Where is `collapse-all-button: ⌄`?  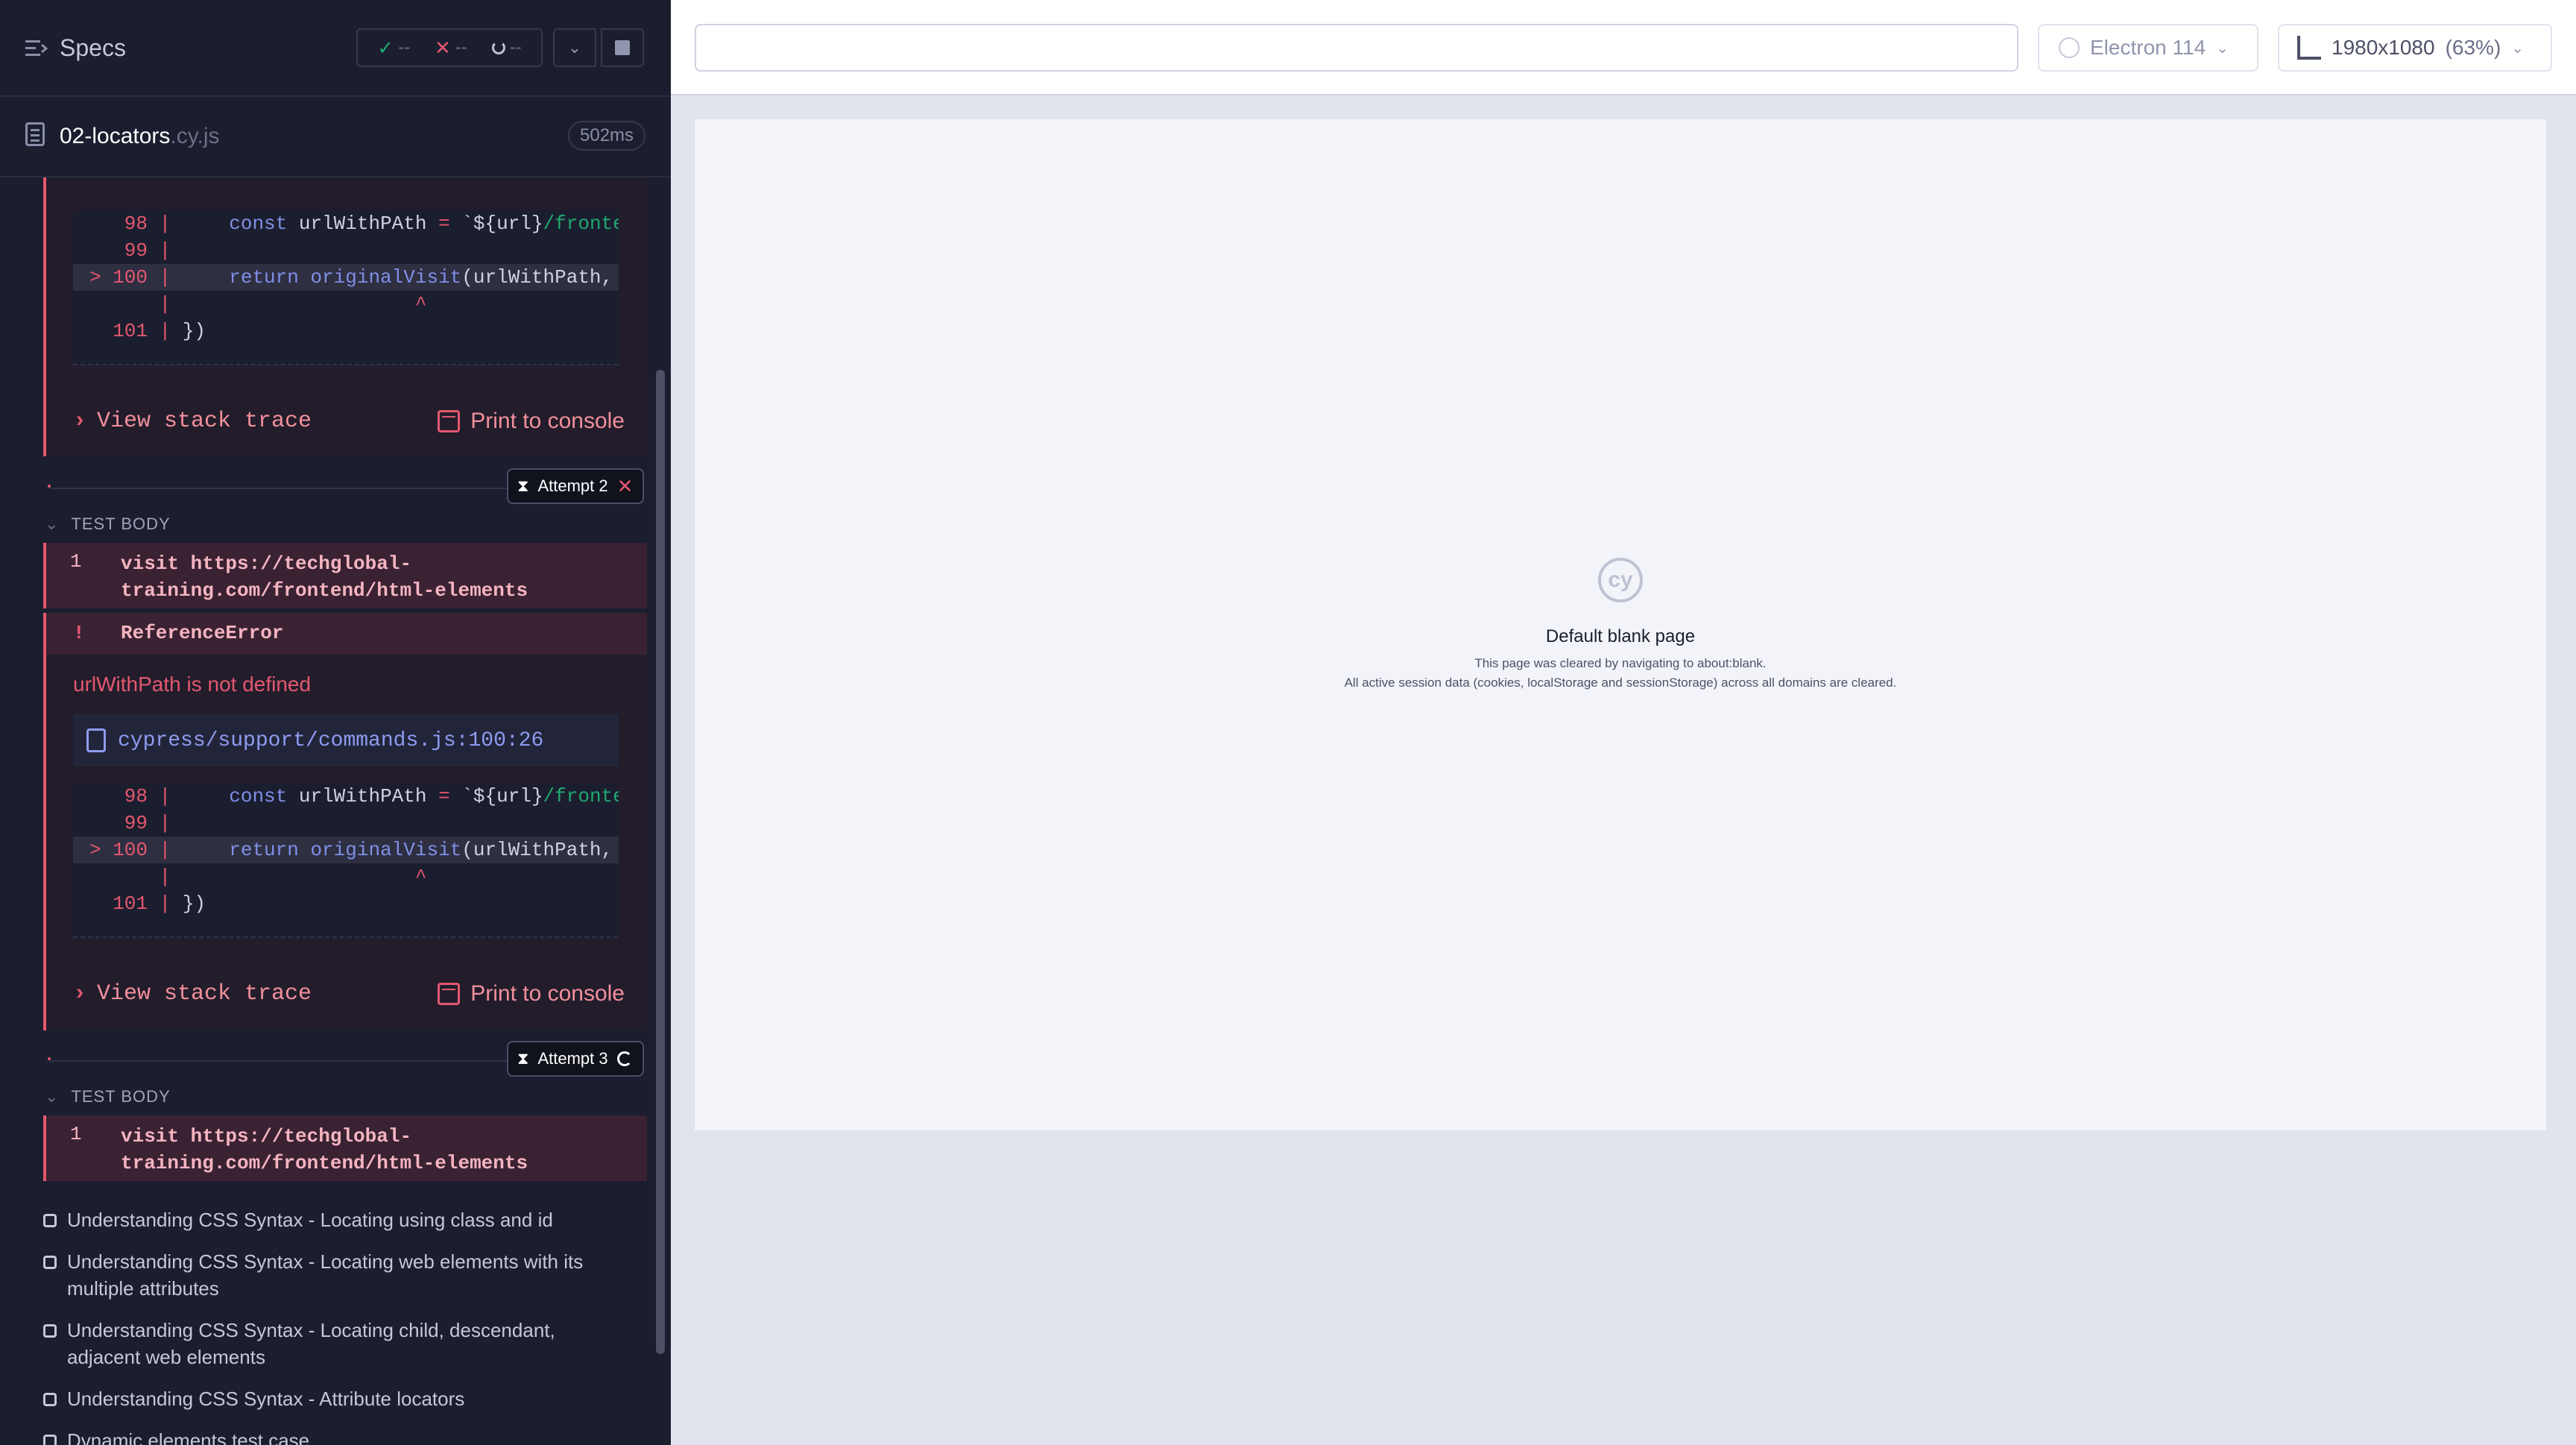 collapse-all-button: ⌄ is located at coordinates (574, 47).